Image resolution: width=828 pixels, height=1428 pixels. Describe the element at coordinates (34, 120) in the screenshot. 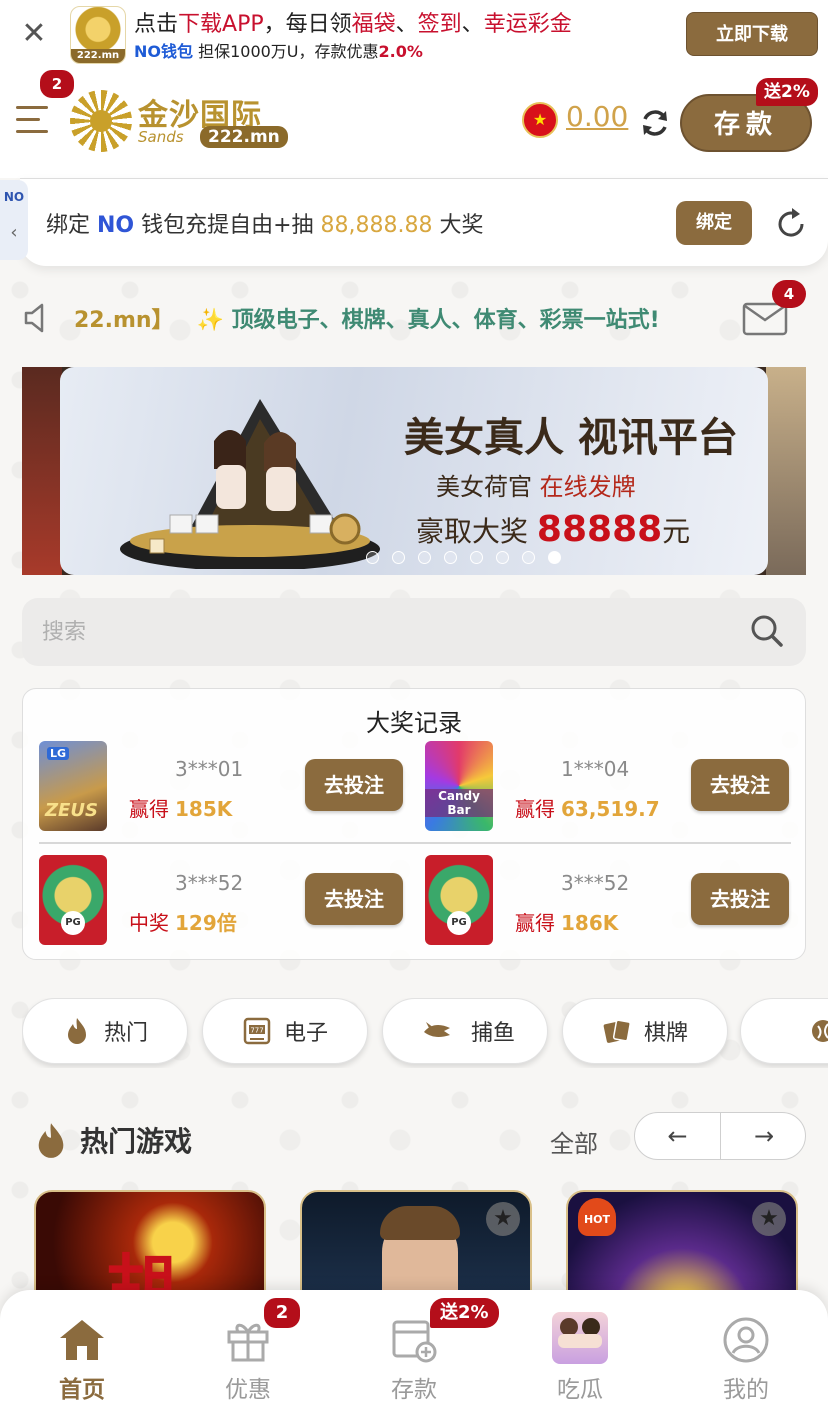

I see `menu-icon` at that location.